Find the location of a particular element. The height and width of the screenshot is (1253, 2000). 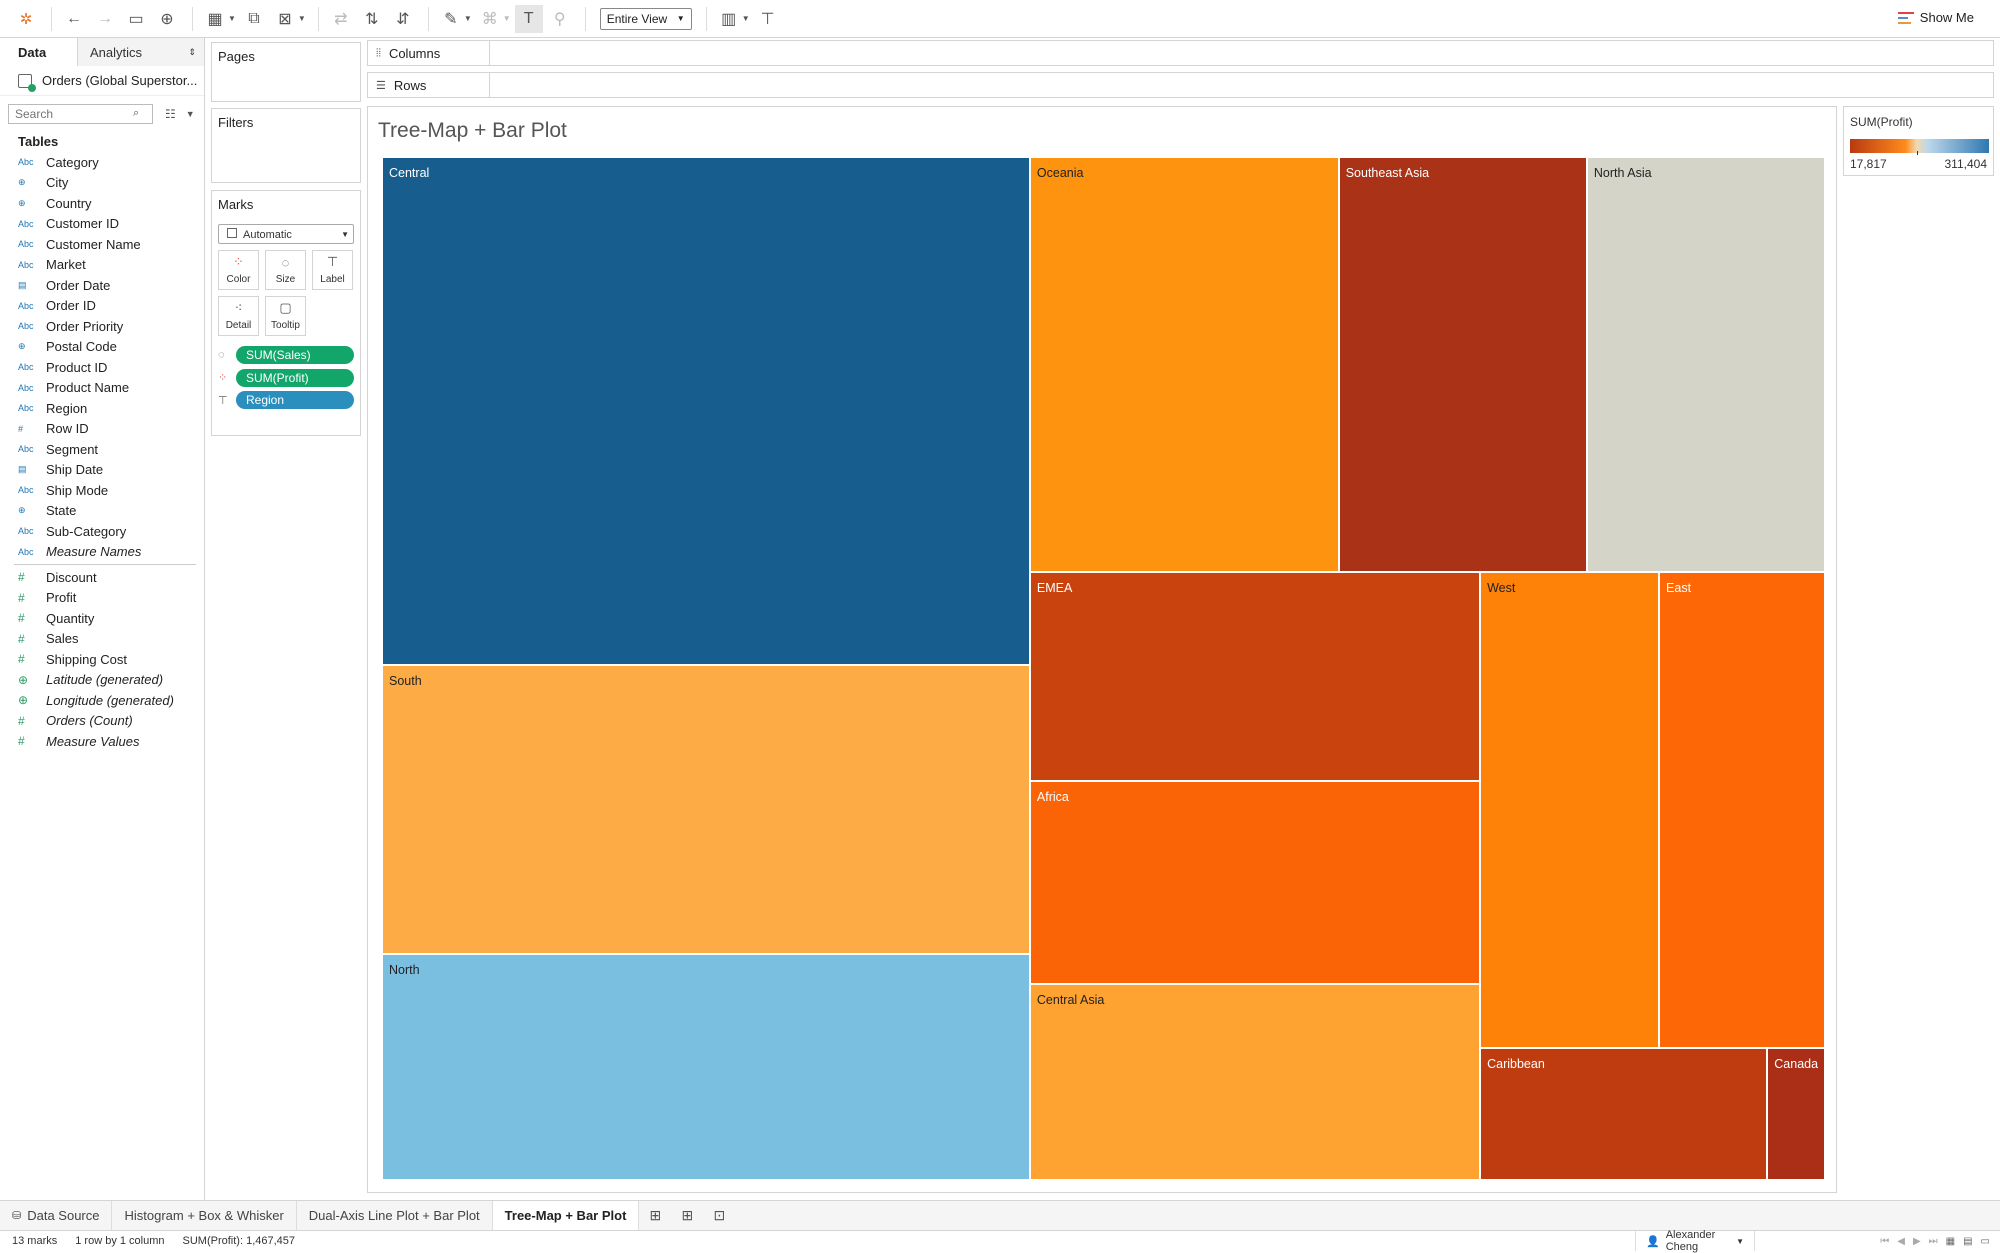

next-icon: ▶ is located at coordinates (1917, 1241).